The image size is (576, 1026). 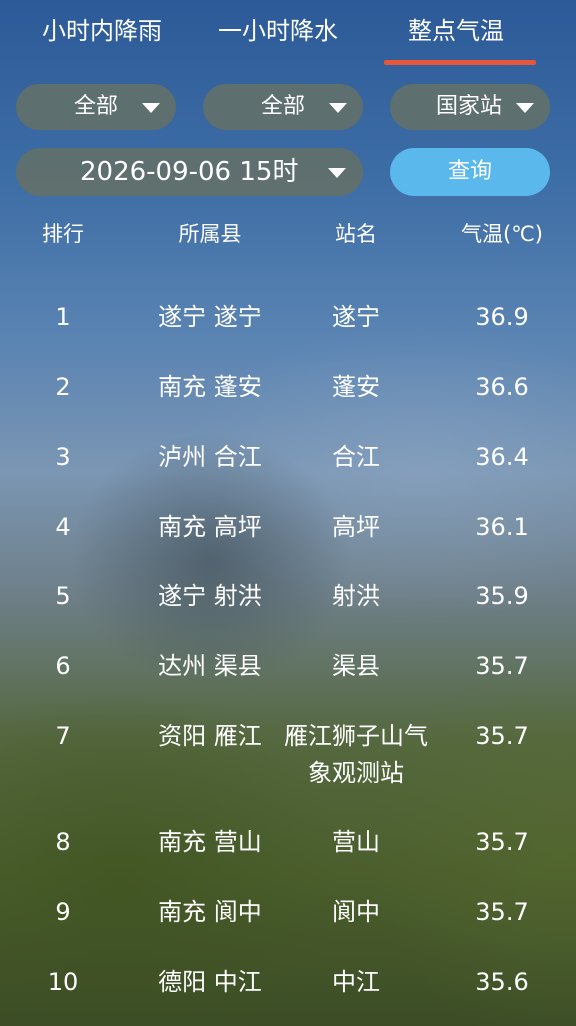 I want to click on station-cell: 合江, so click(x=356, y=457).